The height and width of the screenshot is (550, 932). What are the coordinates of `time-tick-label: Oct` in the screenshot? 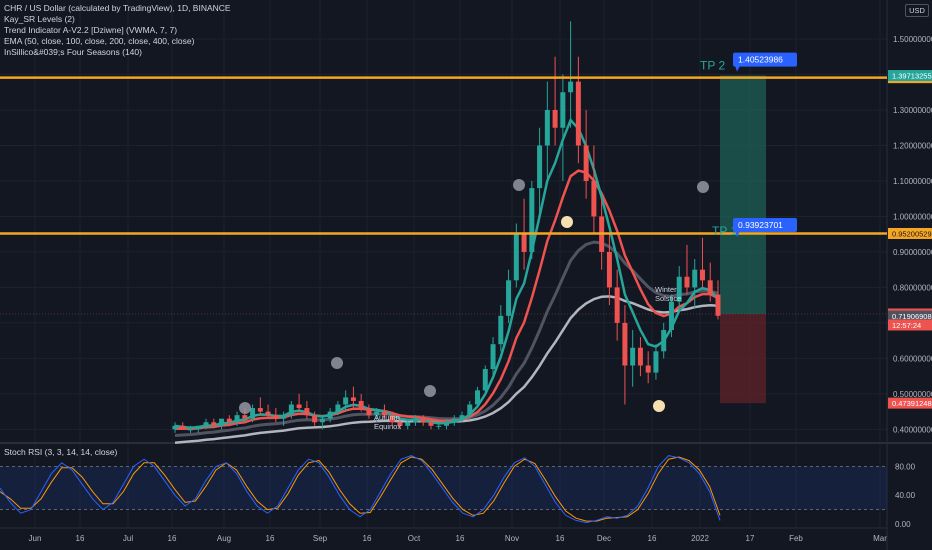 It's located at (414, 538).